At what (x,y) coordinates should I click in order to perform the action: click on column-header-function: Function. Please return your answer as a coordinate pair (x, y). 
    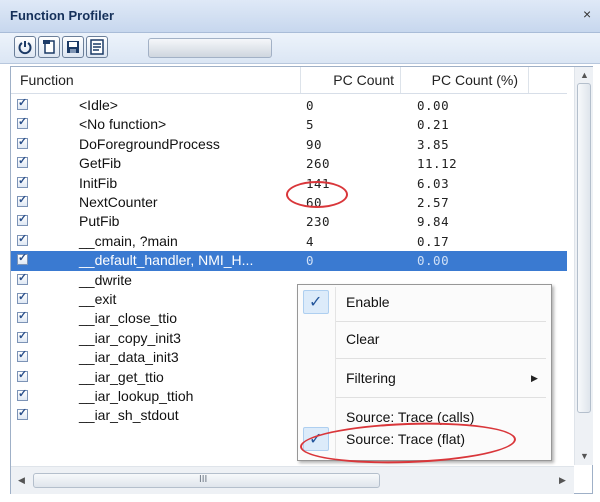
    Looking at the image, I should click on (156, 80).